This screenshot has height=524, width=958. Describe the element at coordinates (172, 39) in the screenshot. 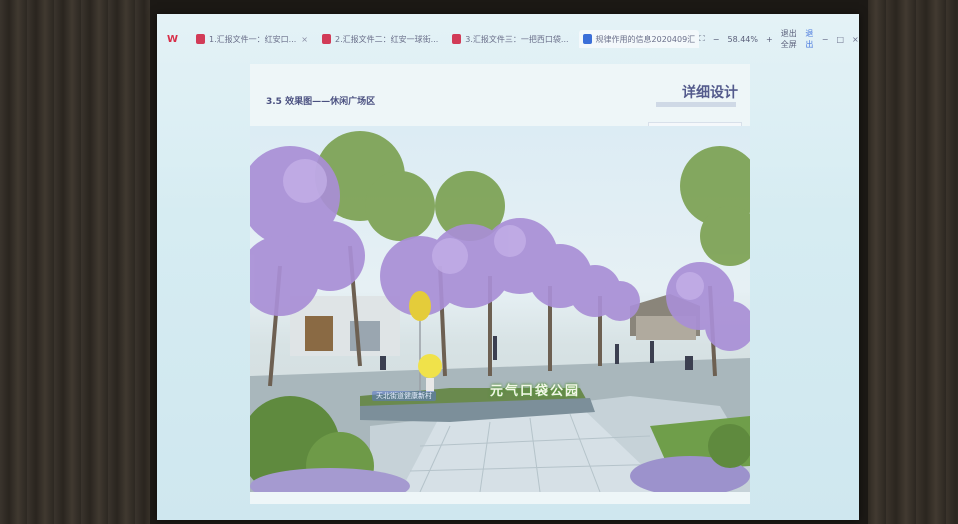

I see `wps-logo-icon: W` at that location.